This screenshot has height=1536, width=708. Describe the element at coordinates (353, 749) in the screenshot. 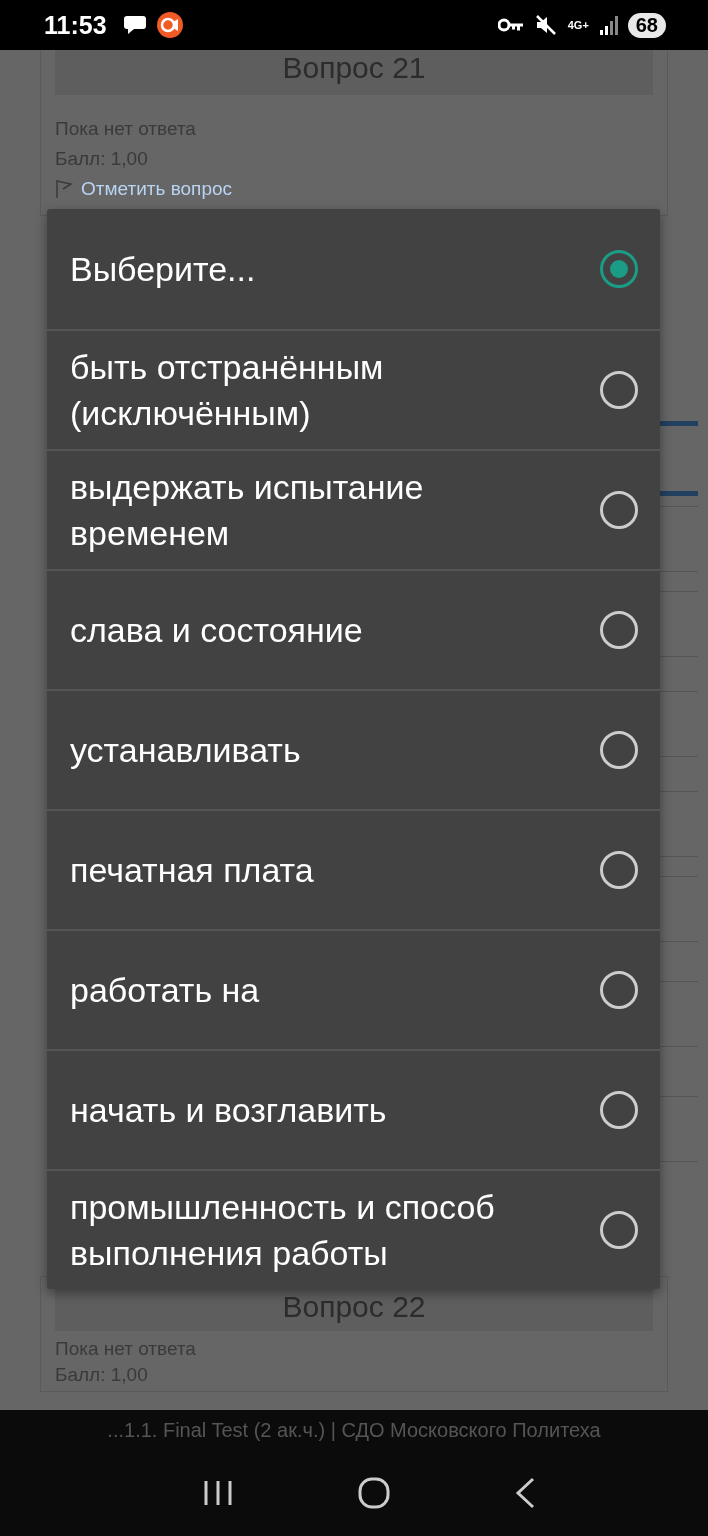

I see `option-item: устанавливать` at that location.